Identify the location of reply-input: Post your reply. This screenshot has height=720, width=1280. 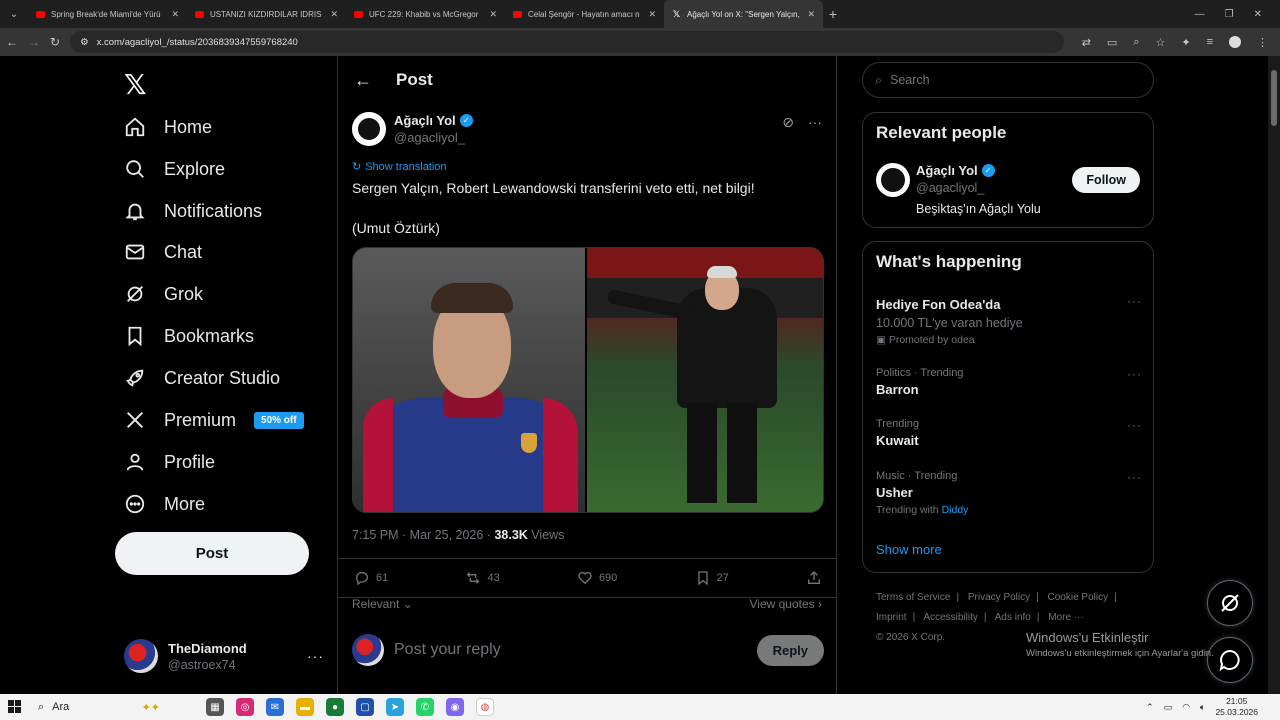
(570, 650).